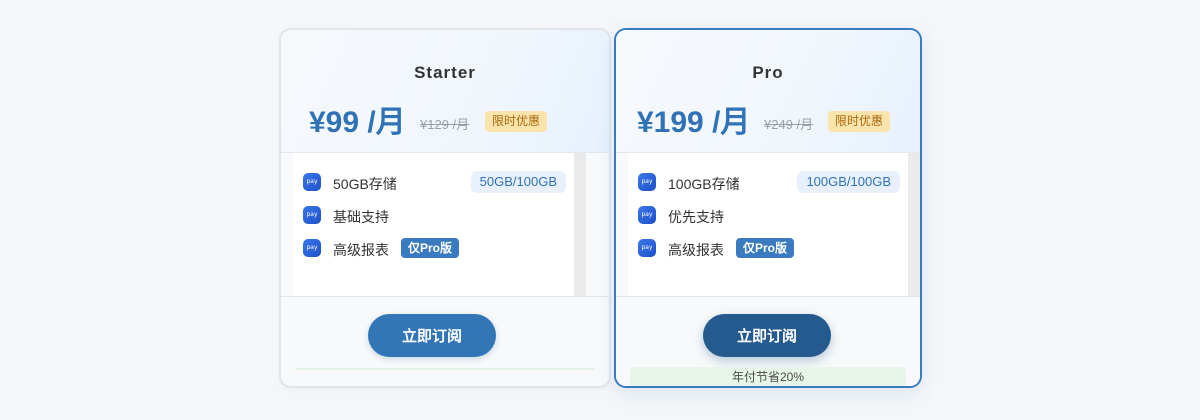  I want to click on plan-price: ¥199 /月, so click(694, 122).